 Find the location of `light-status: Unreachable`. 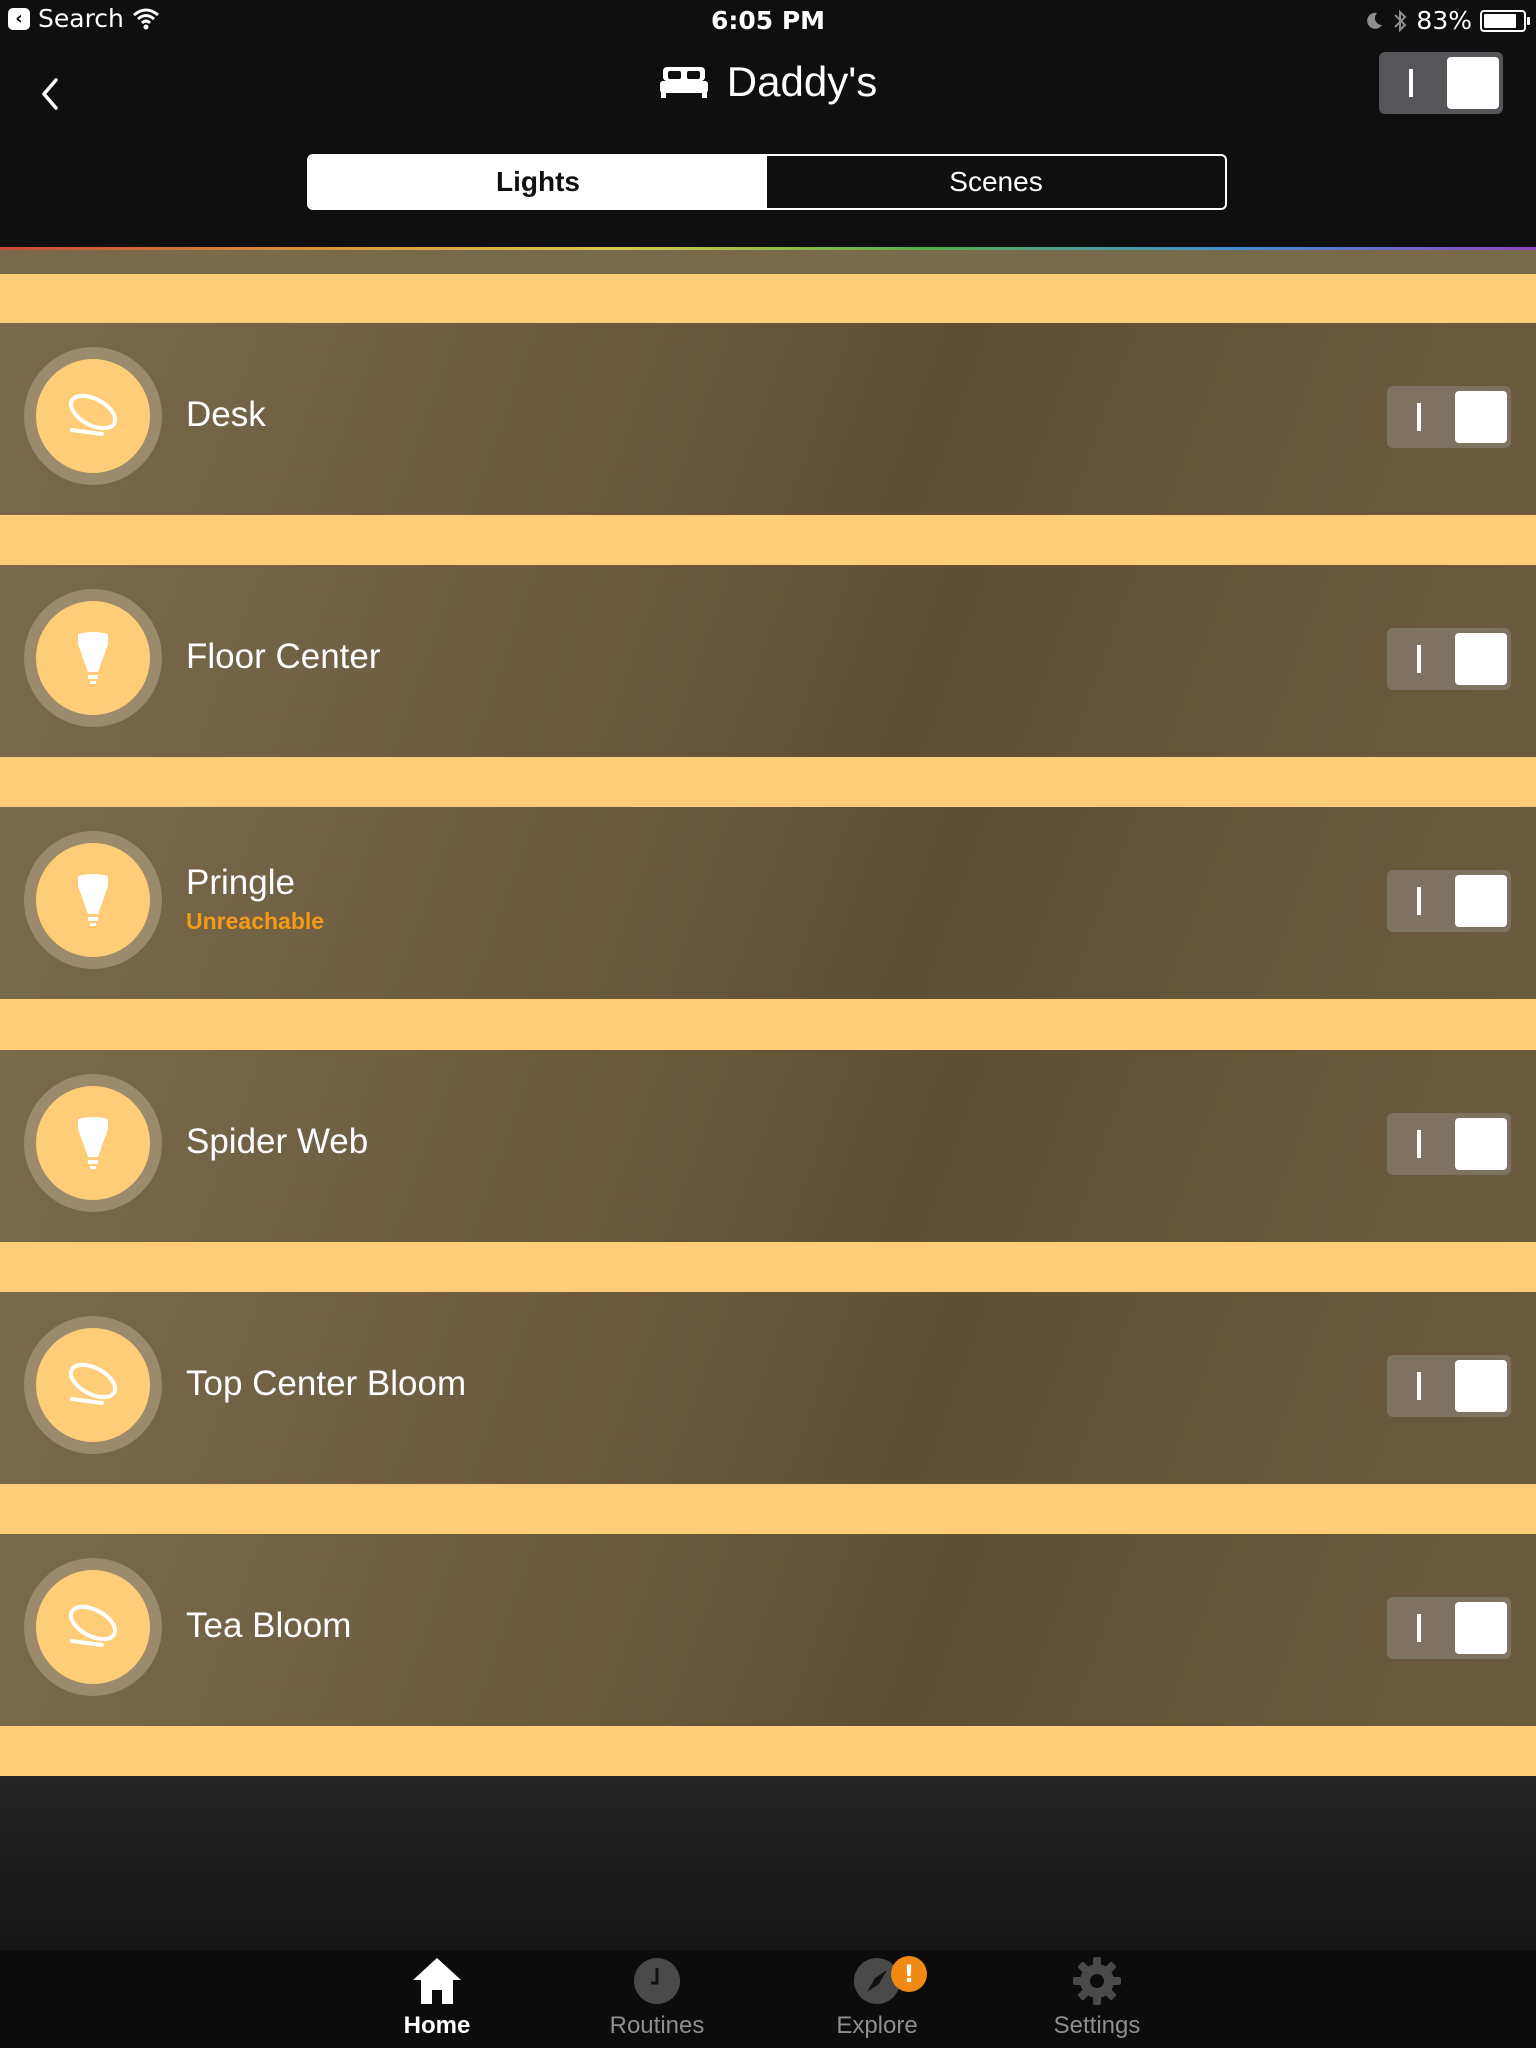

light-status: Unreachable is located at coordinates (255, 921).